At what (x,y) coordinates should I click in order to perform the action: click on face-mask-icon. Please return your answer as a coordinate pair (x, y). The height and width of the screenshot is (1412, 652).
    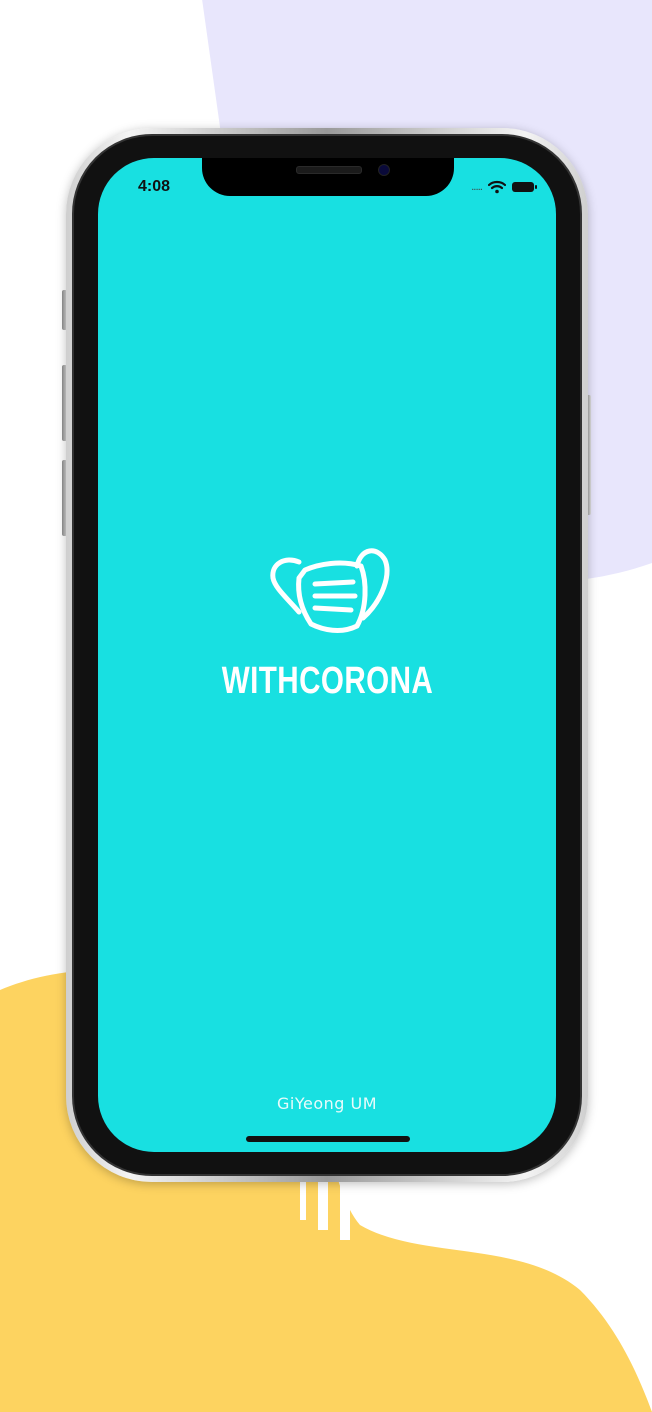
    Looking at the image, I should click on (330, 590).